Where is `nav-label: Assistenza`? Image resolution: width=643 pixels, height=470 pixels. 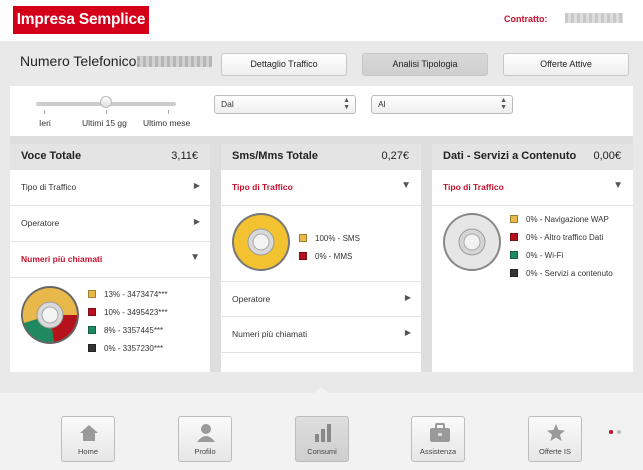
nav-label: Assistenza is located at coordinates (438, 451).